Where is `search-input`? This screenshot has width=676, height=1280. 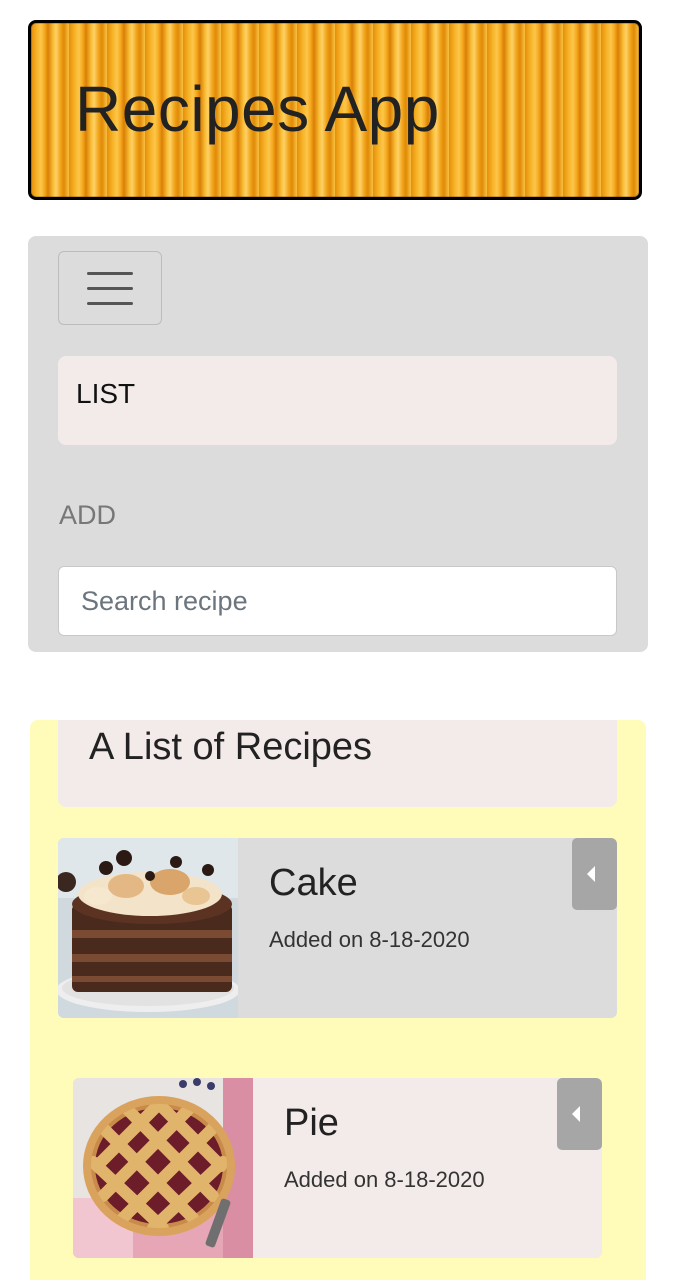 search-input is located at coordinates (337, 601).